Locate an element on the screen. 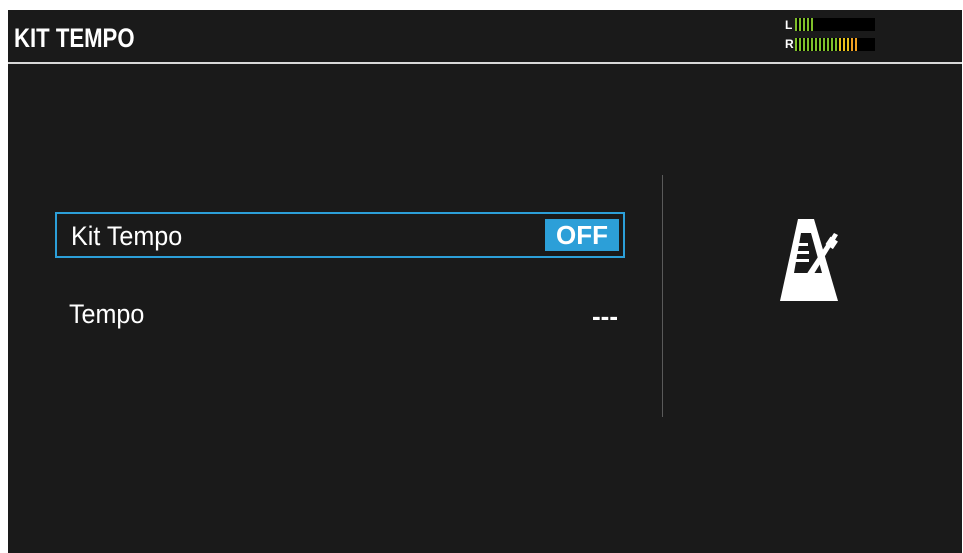  meter-right-label: R is located at coordinates (789, 44).